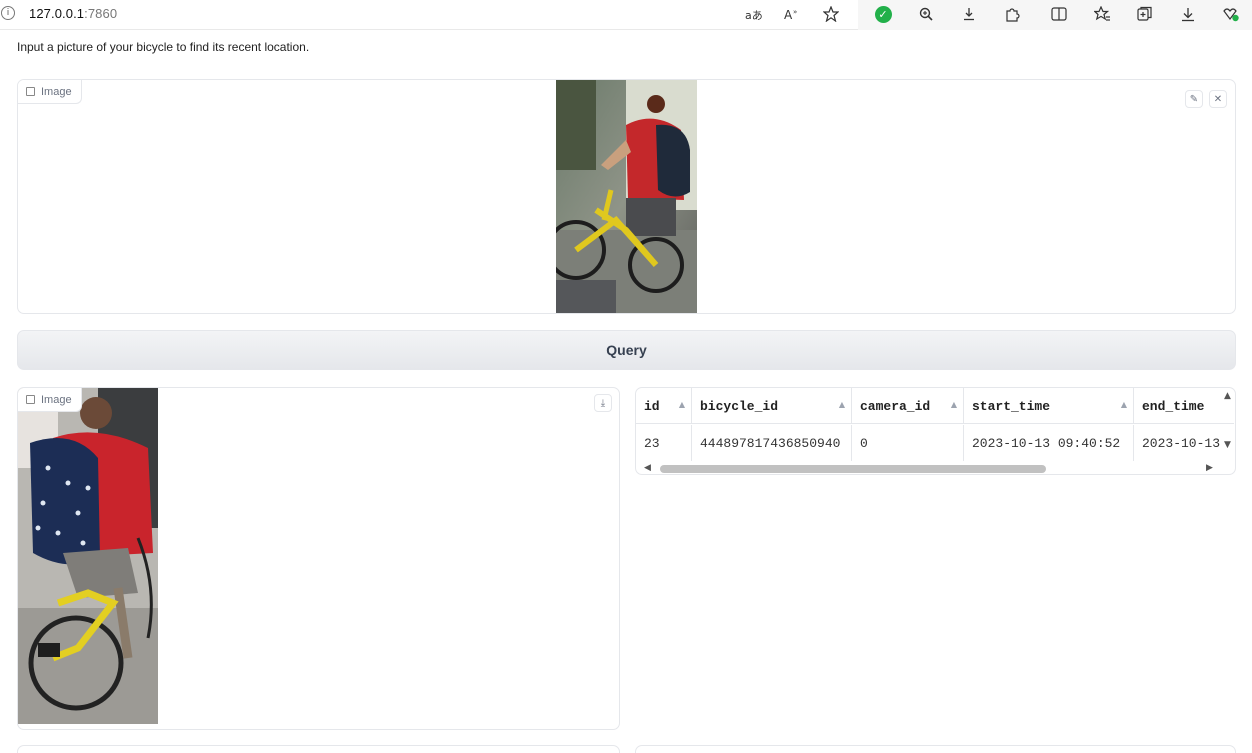 This screenshot has height=753, width=1252. Describe the element at coordinates (664, 443) in the screenshot. I see `cell-id: 23` at that location.